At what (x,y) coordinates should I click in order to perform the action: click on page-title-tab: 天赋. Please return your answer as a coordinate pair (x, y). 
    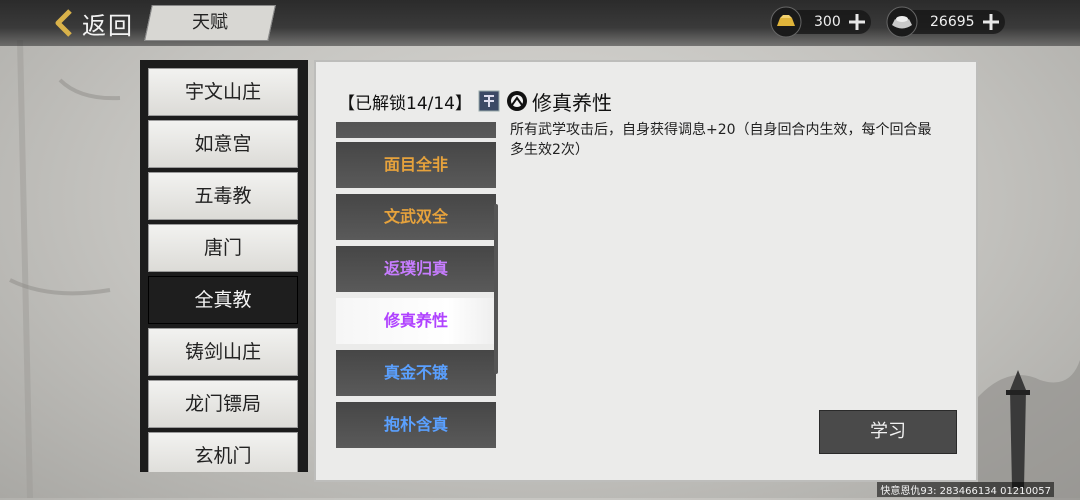
    Looking at the image, I should click on (210, 23).